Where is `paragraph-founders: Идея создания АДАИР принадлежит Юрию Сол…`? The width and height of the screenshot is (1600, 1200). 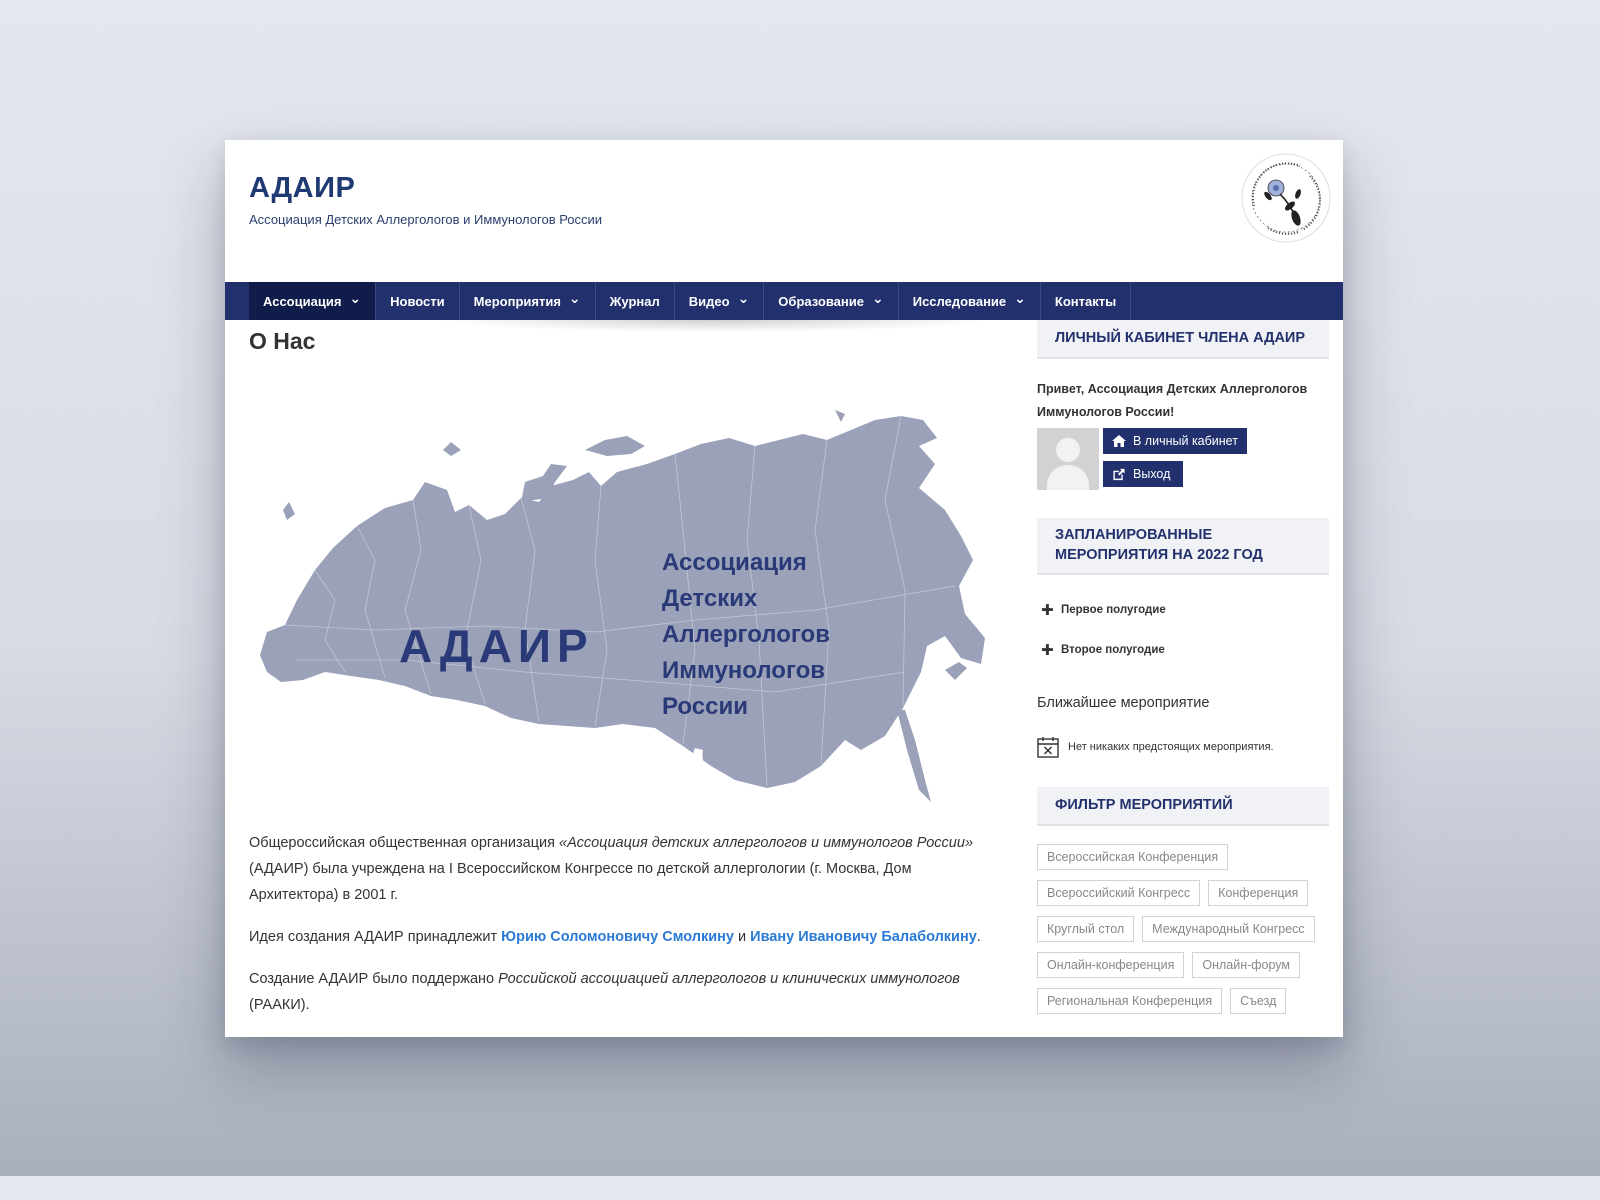
paragraph-founders: Идея создания АДАИР принадлежит Юрию Сол… is located at coordinates (621, 937).